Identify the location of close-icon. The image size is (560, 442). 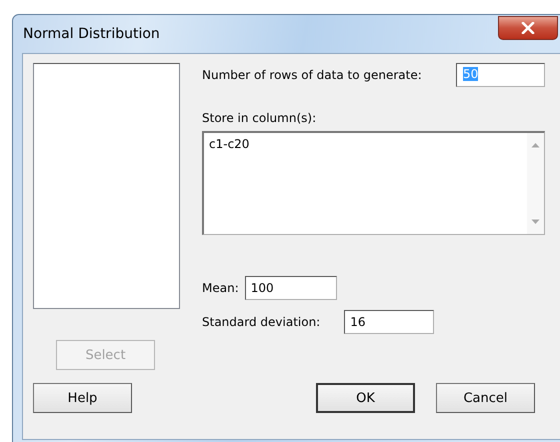
(528, 28).